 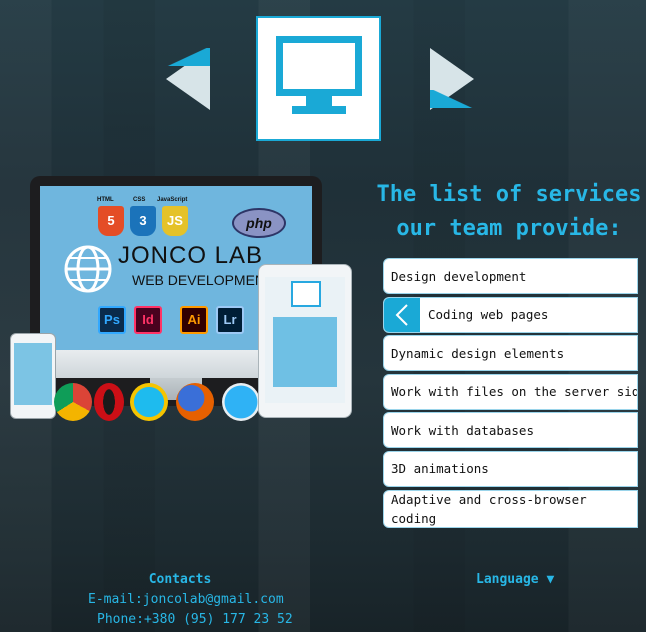 I want to click on tablet-screen, so click(x=305, y=340).